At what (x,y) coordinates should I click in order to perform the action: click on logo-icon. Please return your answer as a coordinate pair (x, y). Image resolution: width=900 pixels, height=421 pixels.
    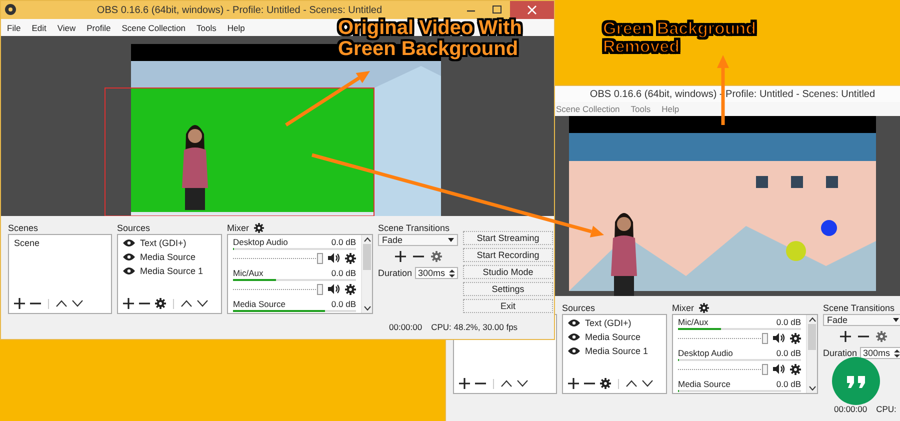
    Looking at the image, I should click on (10, 9).